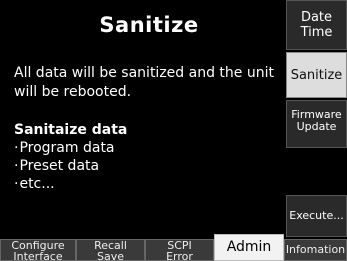  I want to click on tab-information: Infomation, so click(315, 250).